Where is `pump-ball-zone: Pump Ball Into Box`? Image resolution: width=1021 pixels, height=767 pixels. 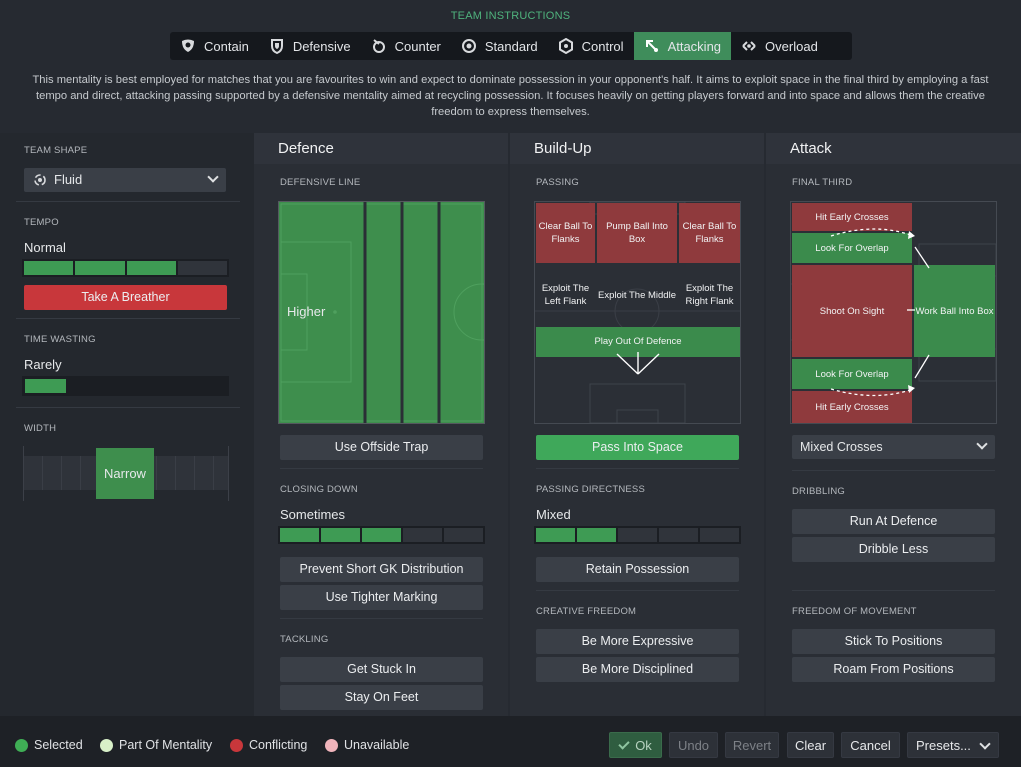
pump-ball-zone: Pump Ball Into Box is located at coordinates (637, 233).